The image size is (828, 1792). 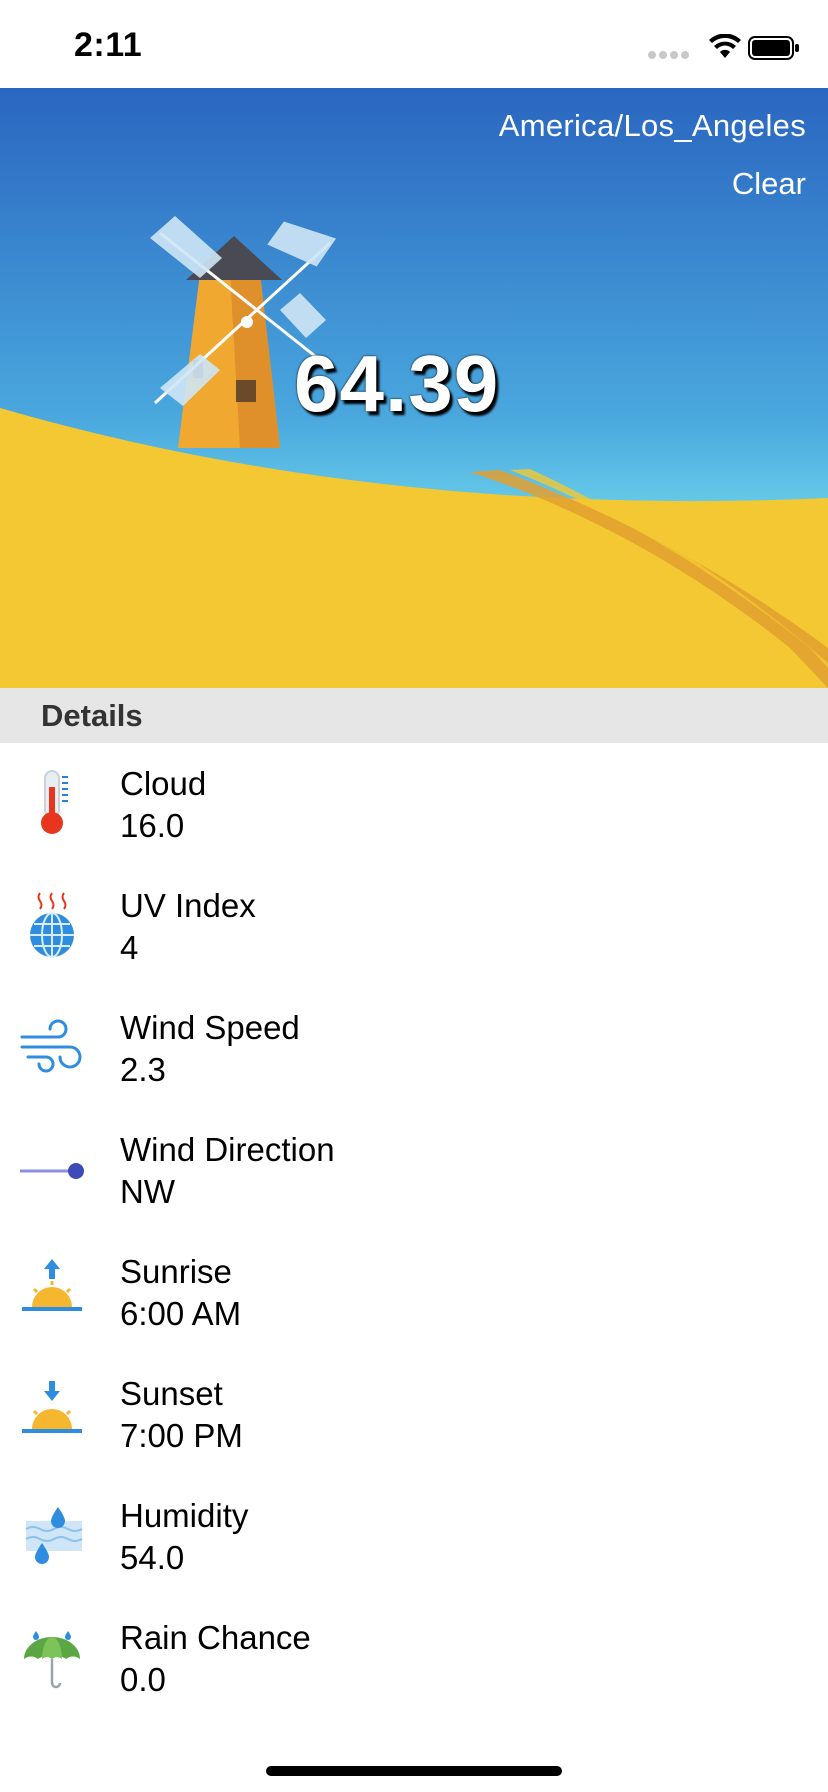 What do you see at coordinates (181, 1435) in the screenshot?
I see `detail-value: 7:00 PM` at bounding box center [181, 1435].